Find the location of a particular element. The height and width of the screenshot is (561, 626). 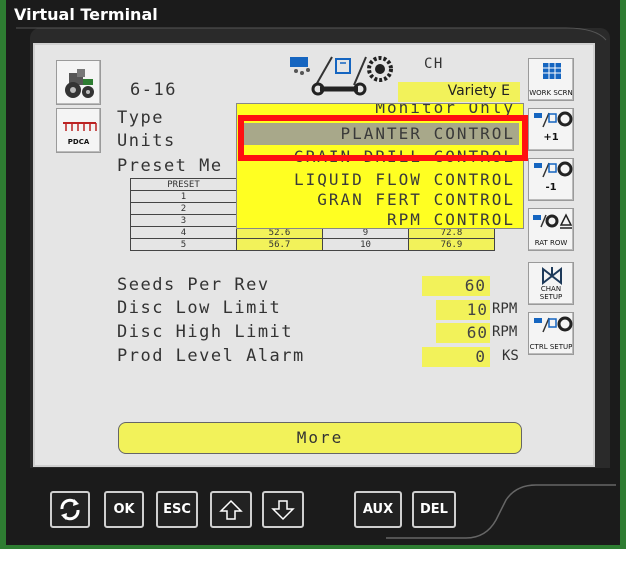

variety-field: Variety E is located at coordinates (459, 92).